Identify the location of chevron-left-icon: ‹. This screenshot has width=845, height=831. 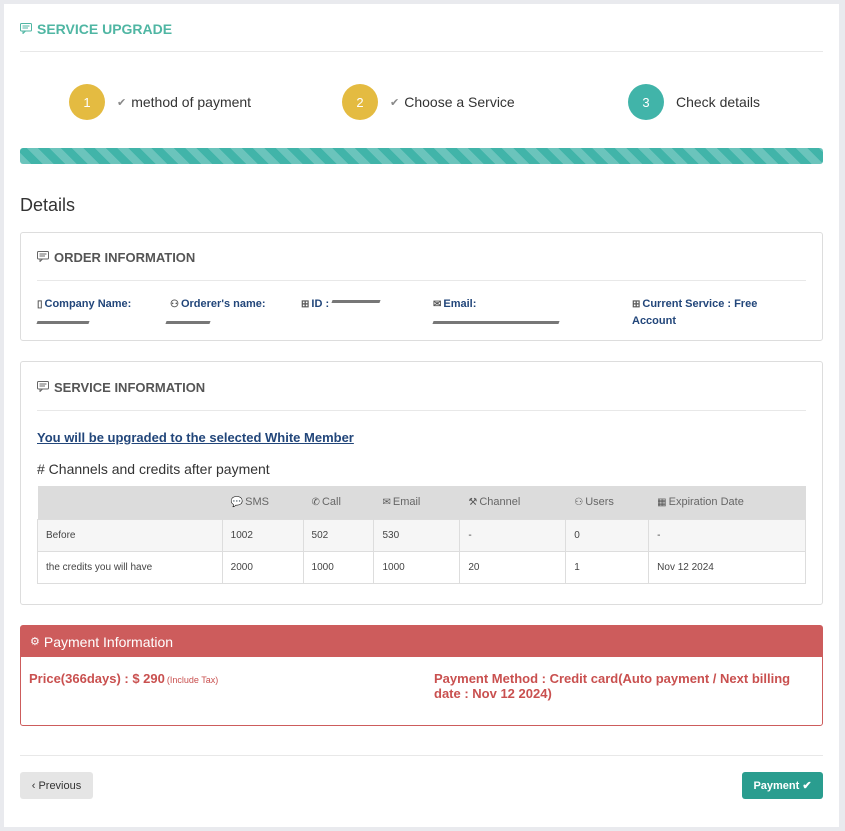
(33, 785).